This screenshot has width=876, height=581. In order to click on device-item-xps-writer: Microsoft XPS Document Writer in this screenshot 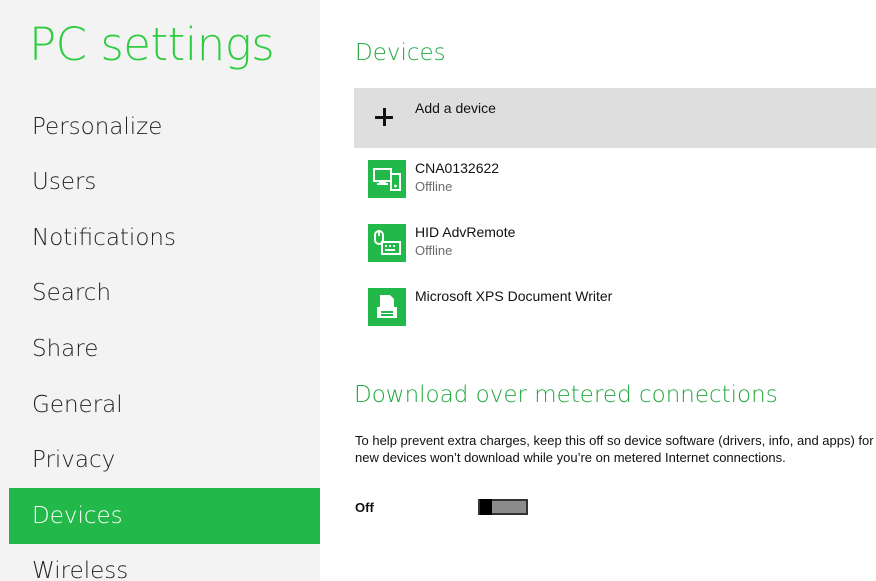, I will do `click(615, 311)`.